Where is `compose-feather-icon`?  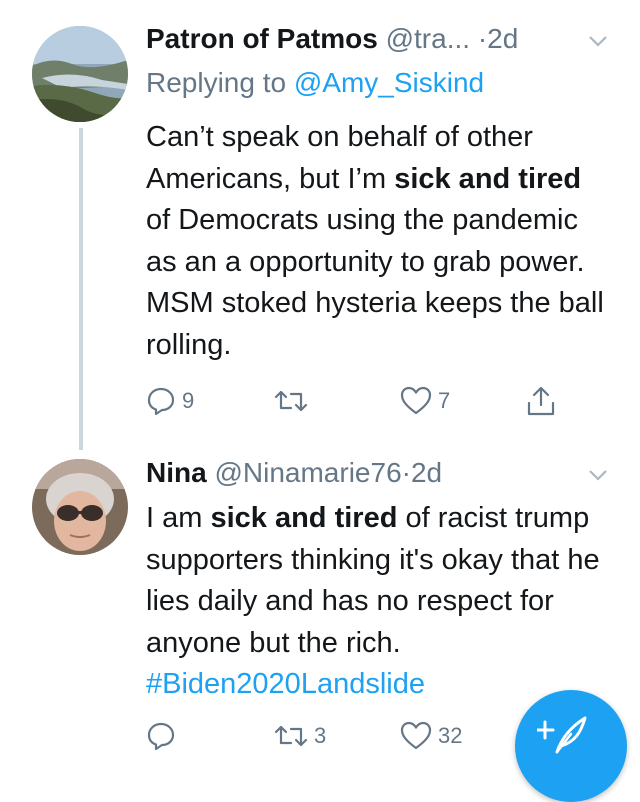 compose-feather-icon is located at coordinates (562, 736).